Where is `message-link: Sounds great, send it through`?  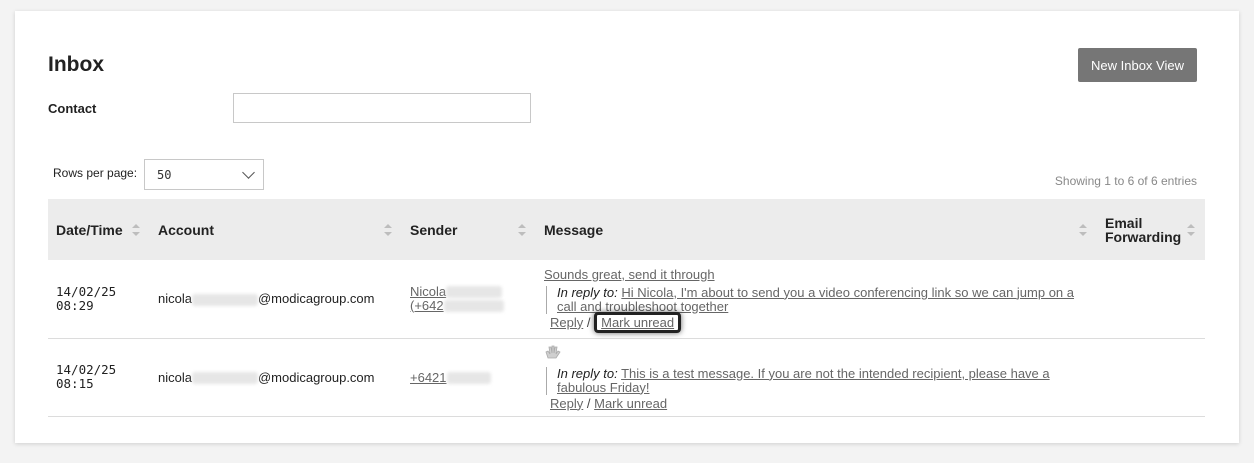
message-link: Sounds great, send it through is located at coordinates (816, 274).